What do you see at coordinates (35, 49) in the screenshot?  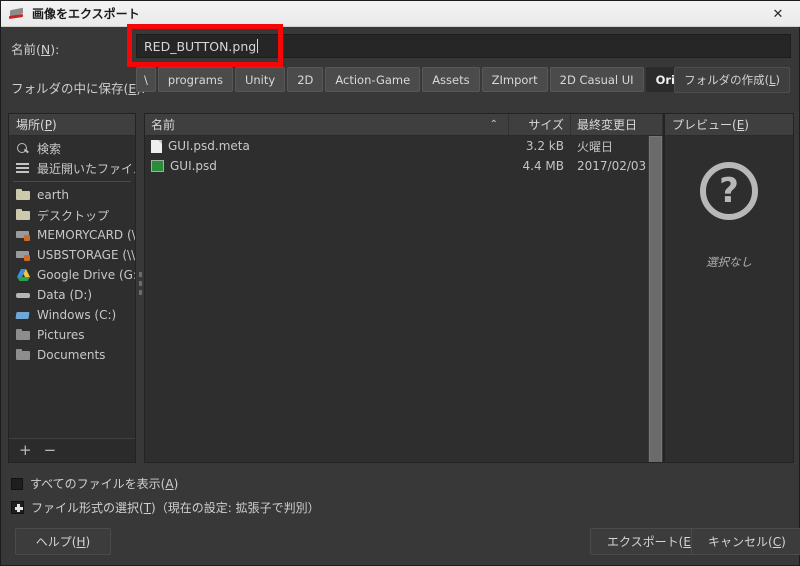 I see `name-label: 名前(N):` at bounding box center [35, 49].